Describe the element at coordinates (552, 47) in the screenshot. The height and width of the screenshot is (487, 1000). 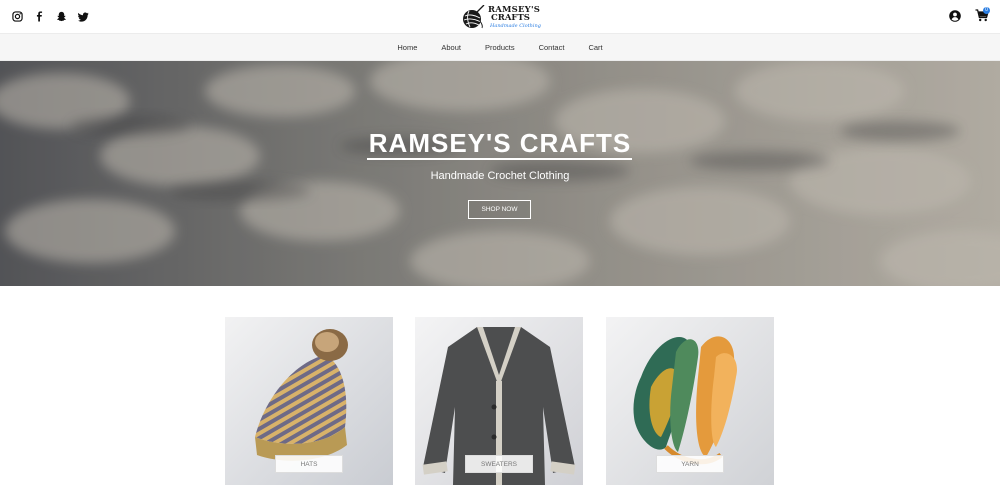
I see `nav-contact: Contact` at that location.